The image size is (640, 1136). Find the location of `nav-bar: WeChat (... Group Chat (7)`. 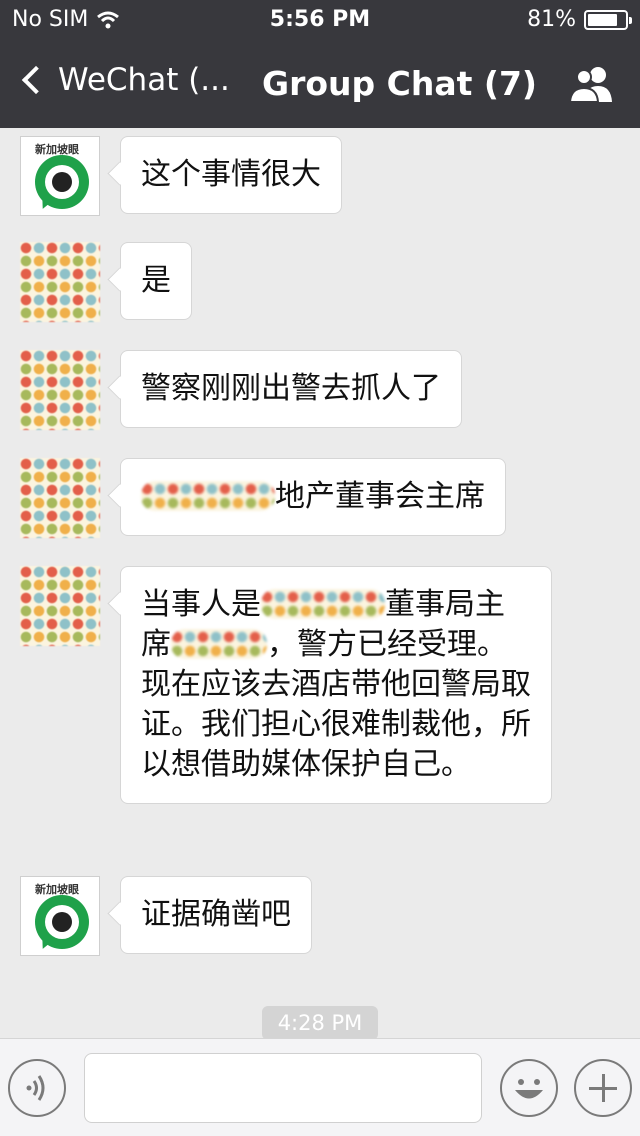

nav-bar: WeChat (... Group Chat (7) is located at coordinates (320, 85).